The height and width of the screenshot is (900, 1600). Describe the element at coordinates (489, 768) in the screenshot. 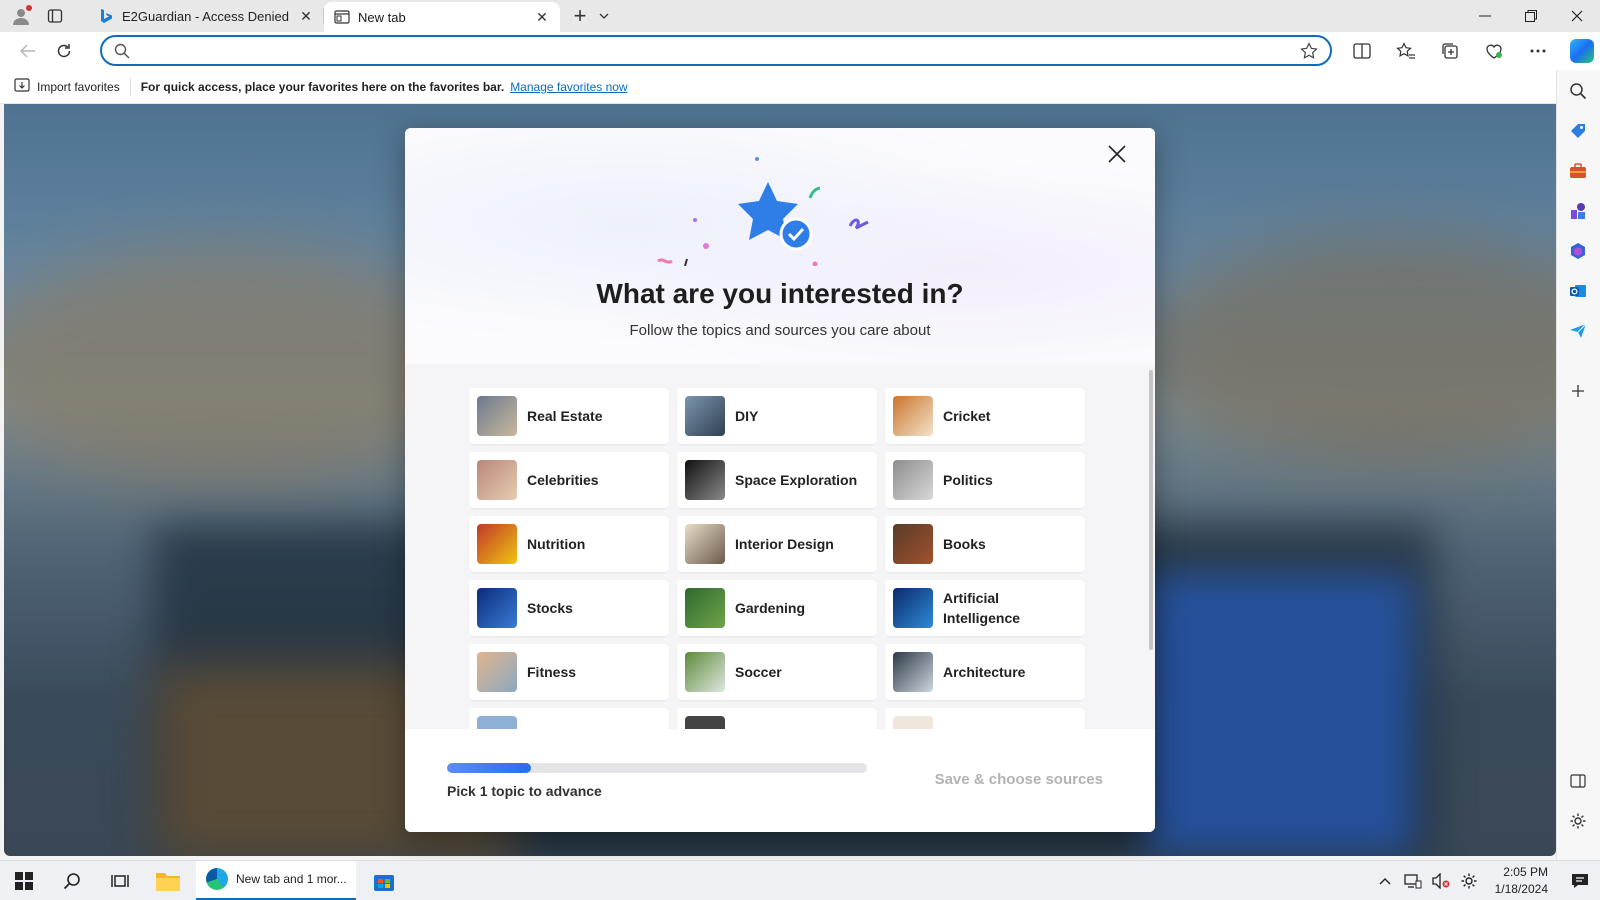

I see `progress-fill` at that location.